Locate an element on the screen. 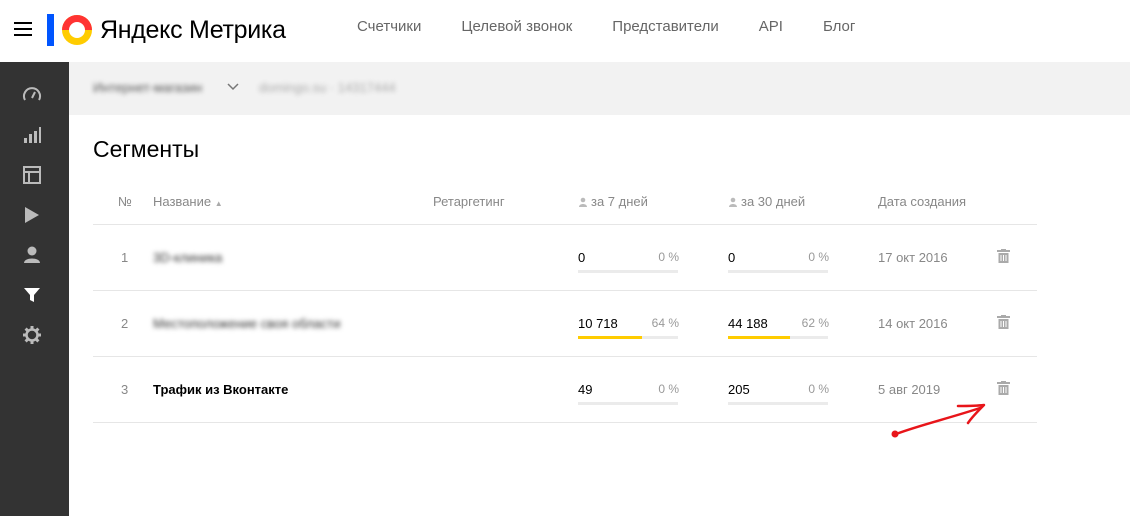 The image size is (1130, 516). logo: Яндекс Метрика is located at coordinates (166, 30).